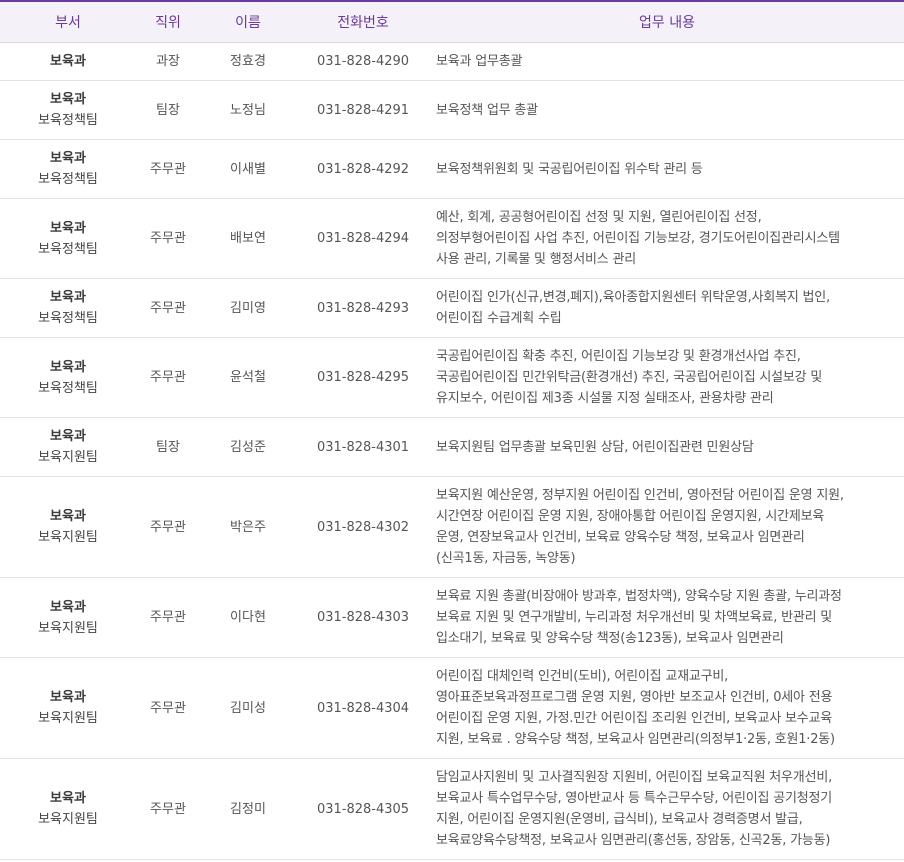  What do you see at coordinates (363, 377) in the screenshot?
I see `phone-cell: 031-828-4295` at bounding box center [363, 377].